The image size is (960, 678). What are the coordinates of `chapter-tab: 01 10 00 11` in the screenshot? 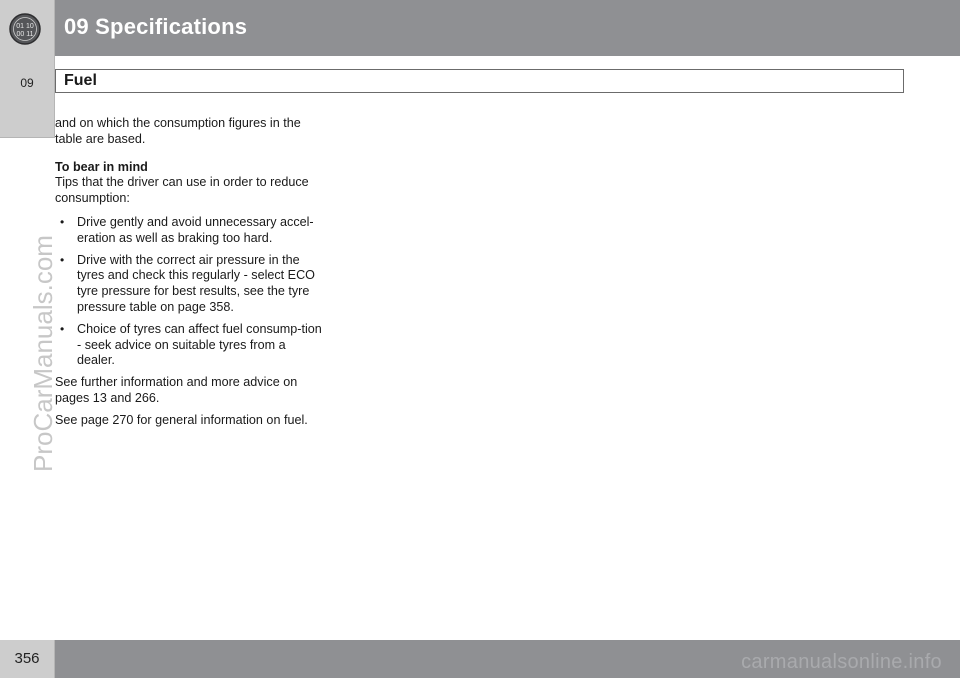 It's located at (27, 28).